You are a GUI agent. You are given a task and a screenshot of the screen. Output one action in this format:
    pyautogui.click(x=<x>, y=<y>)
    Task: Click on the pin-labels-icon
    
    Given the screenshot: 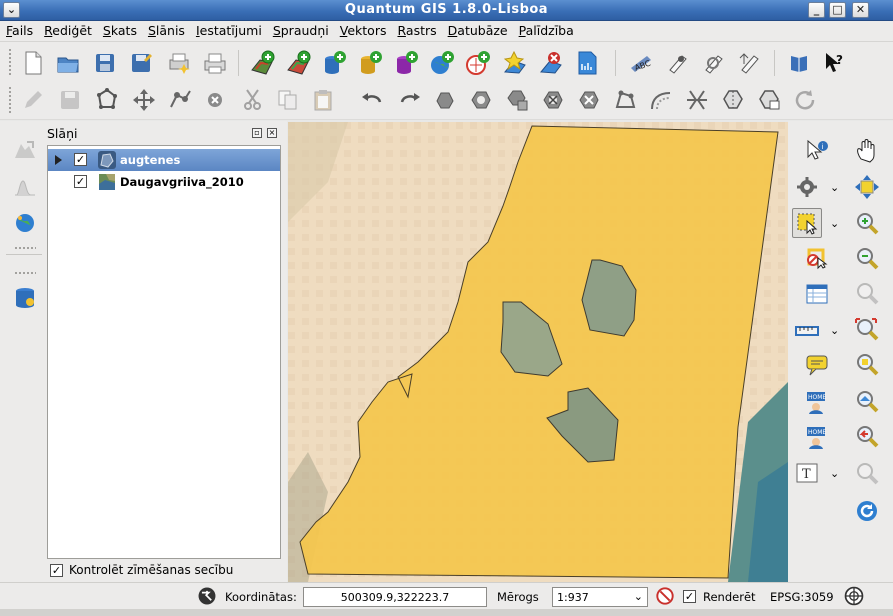 What is the action you would take?
    pyautogui.click(x=677, y=63)
    